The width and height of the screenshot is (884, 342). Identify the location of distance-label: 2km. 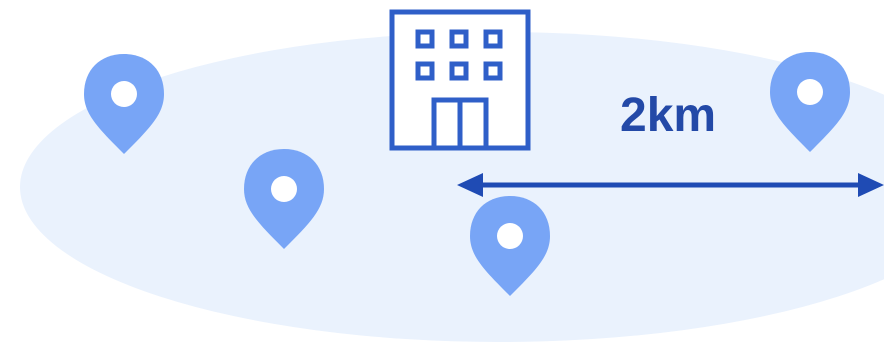
(668, 115).